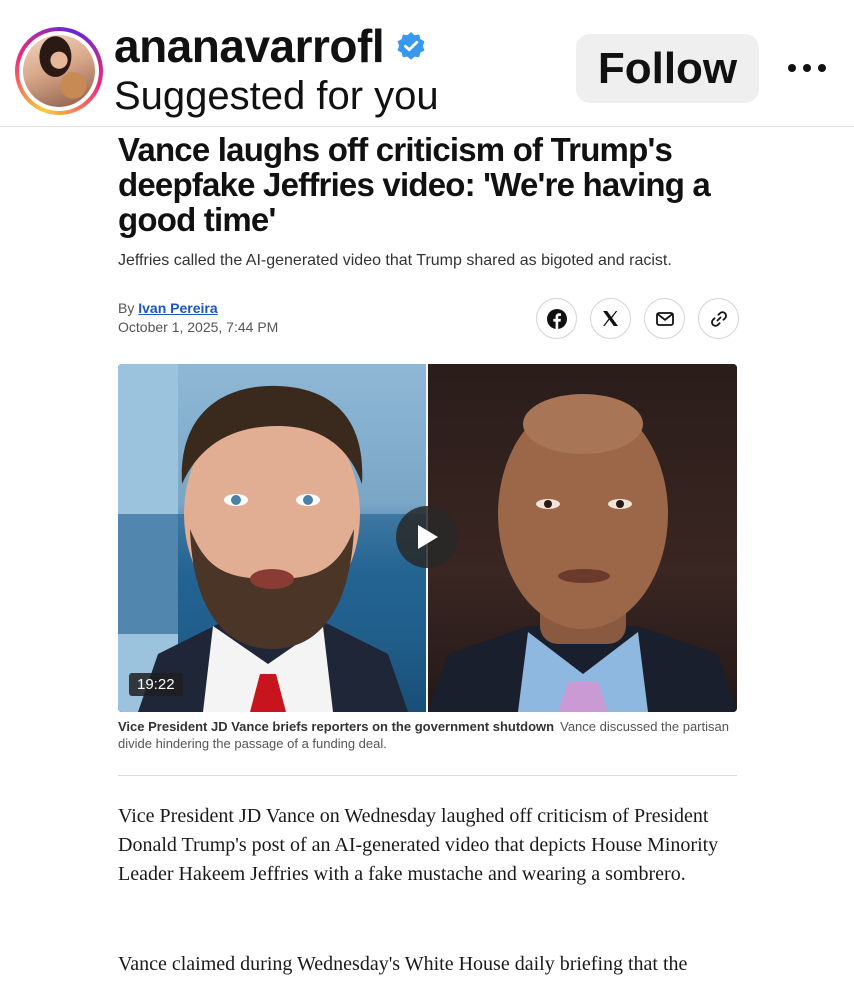 The image size is (854, 1000). I want to click on x-icon, so click(610, 318).